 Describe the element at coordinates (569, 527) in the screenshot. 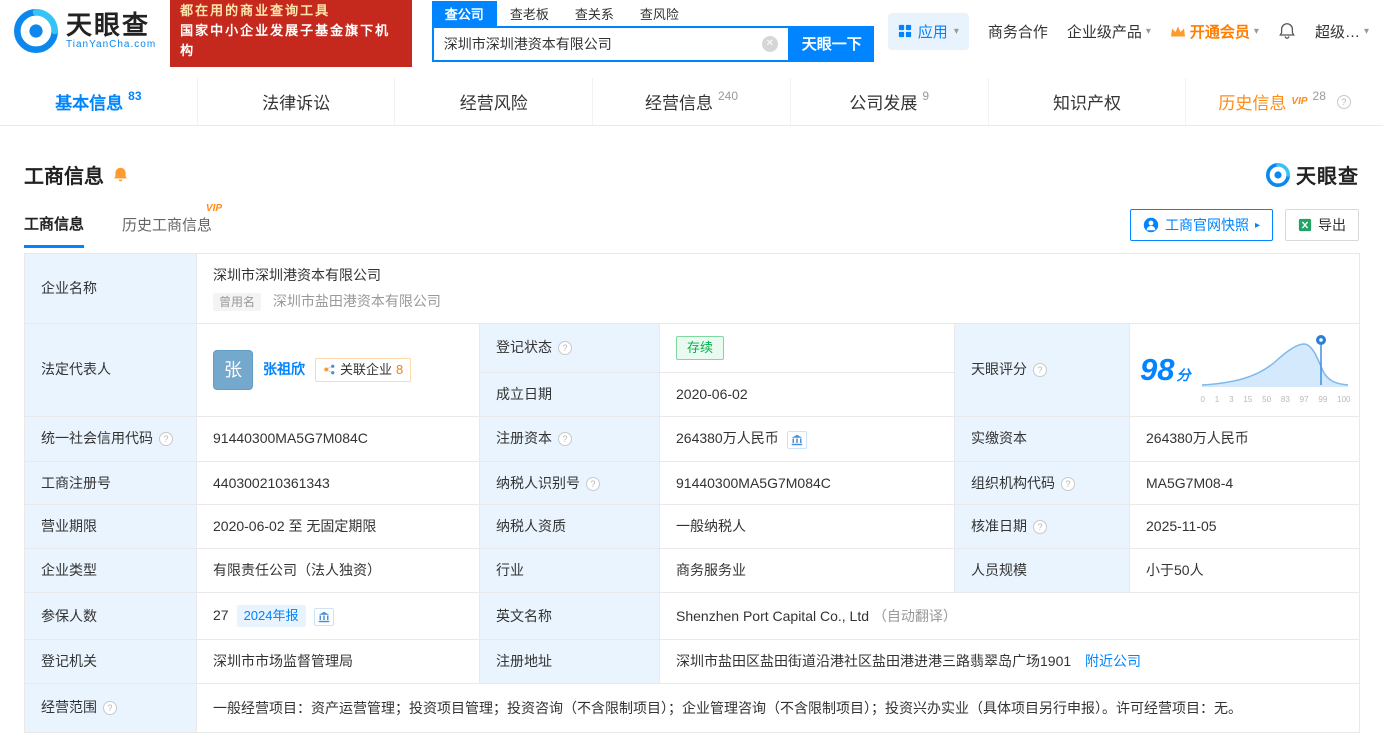

I see `taxpayer-quality-label: 纳税人资质` at that location.